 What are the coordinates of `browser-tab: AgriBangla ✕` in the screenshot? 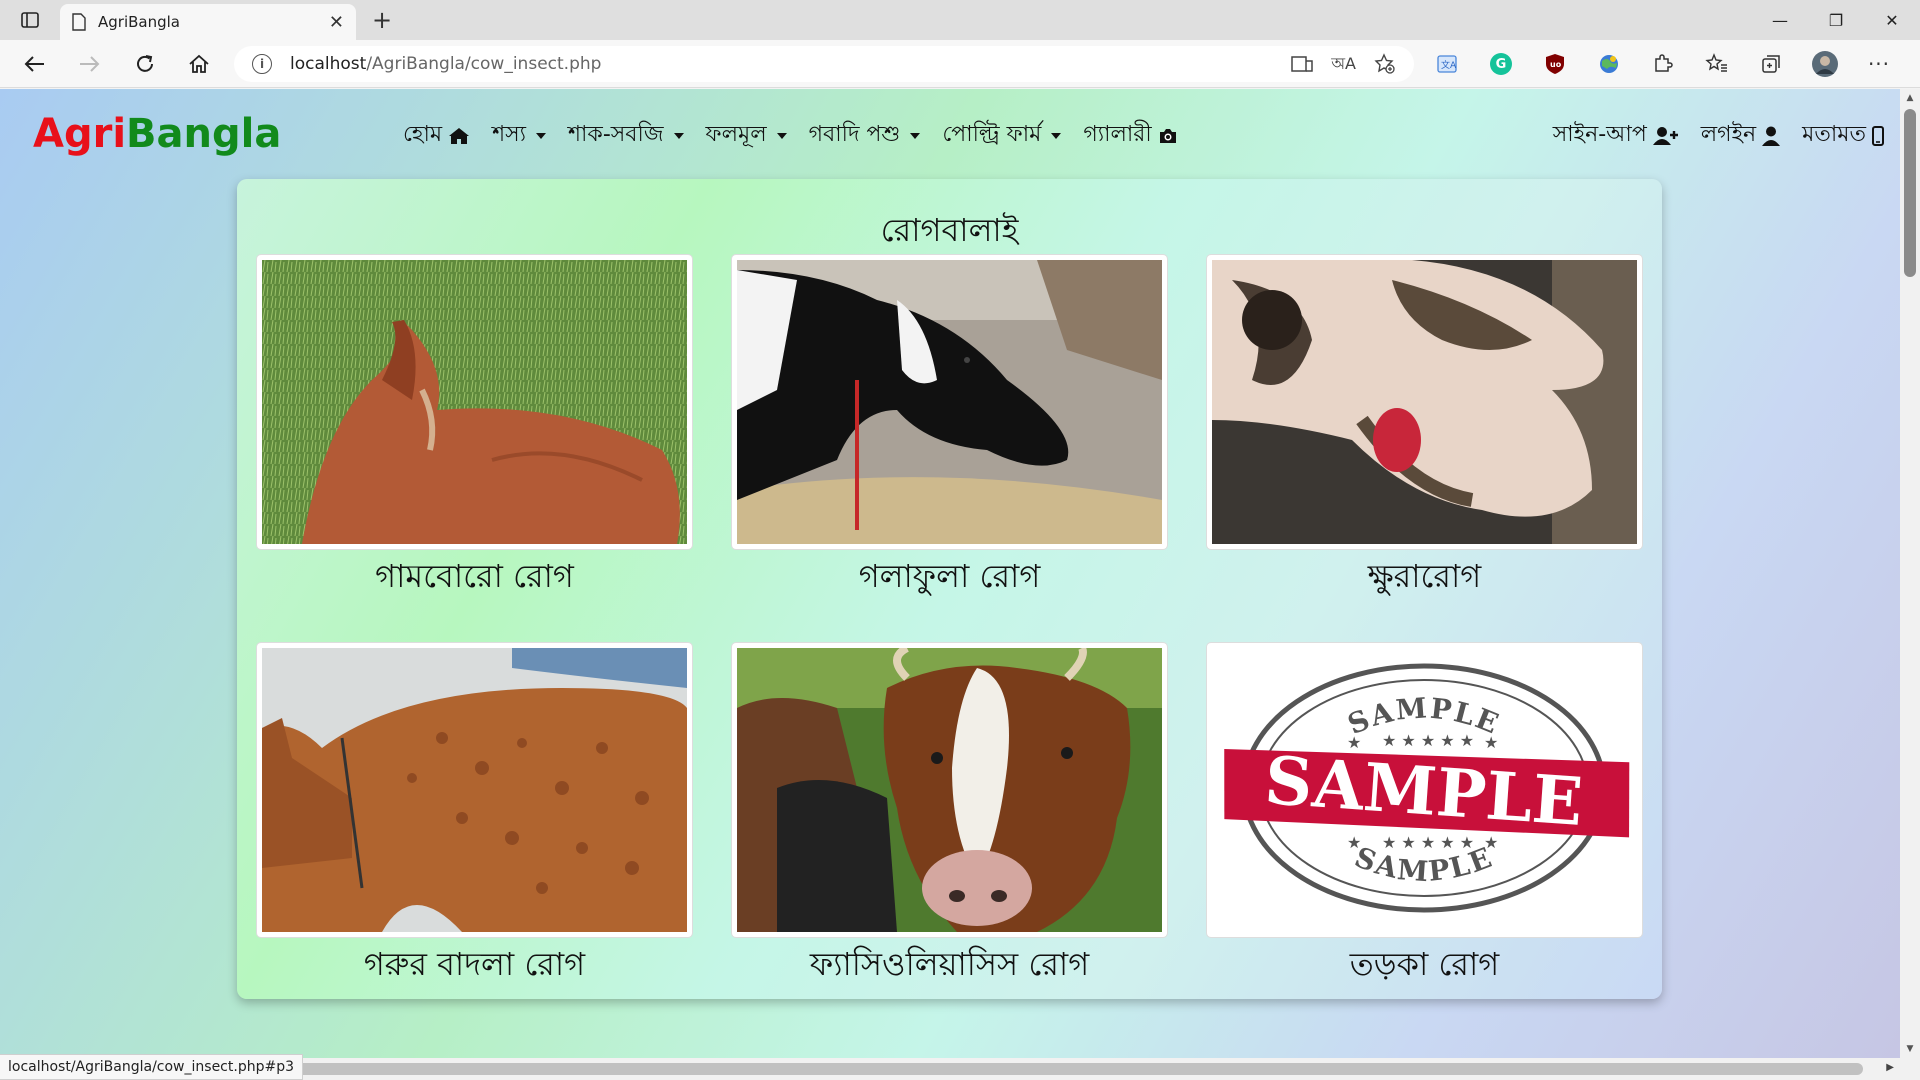 It's located at (208, 22).